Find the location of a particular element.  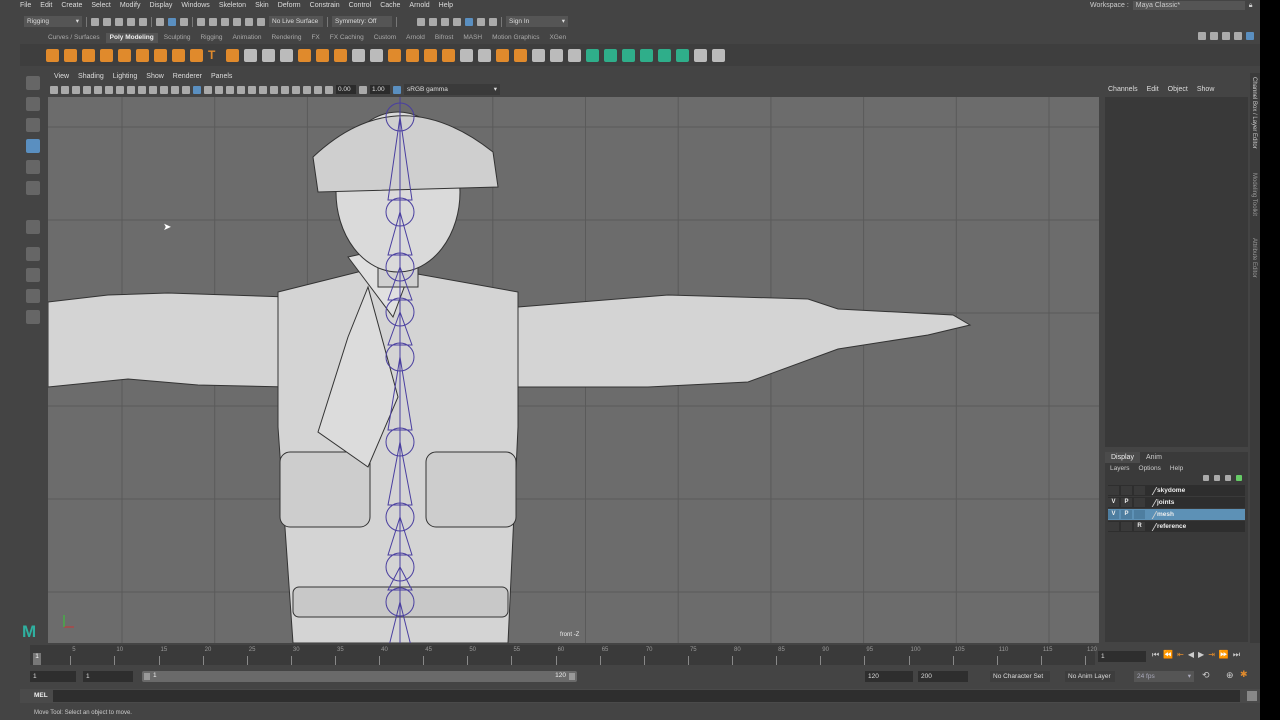

menu-create: Create is located at coordinates (71, 5).